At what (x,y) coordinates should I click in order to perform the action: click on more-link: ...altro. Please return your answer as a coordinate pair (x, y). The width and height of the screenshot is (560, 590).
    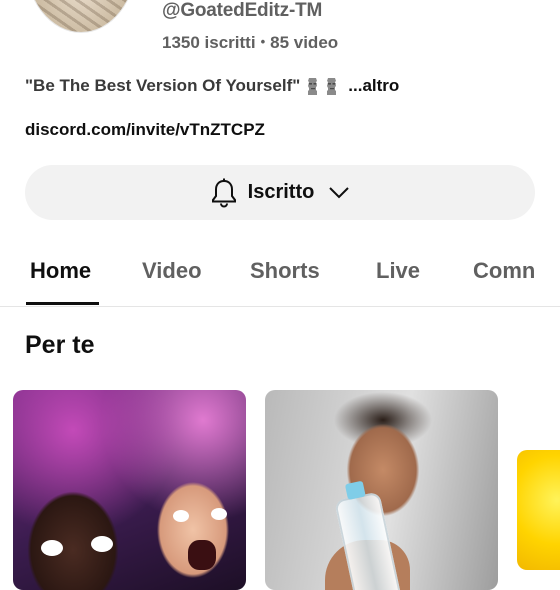
    Looking at the image, I should click on (373, 86).